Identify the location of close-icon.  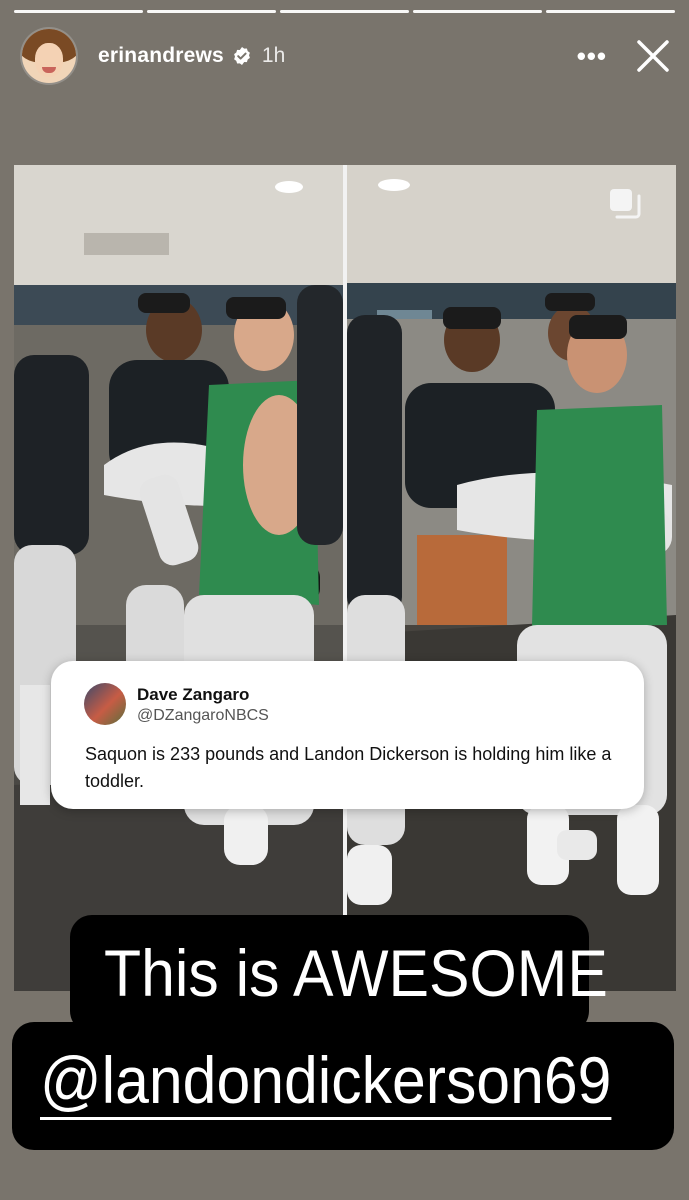
(653, 56).